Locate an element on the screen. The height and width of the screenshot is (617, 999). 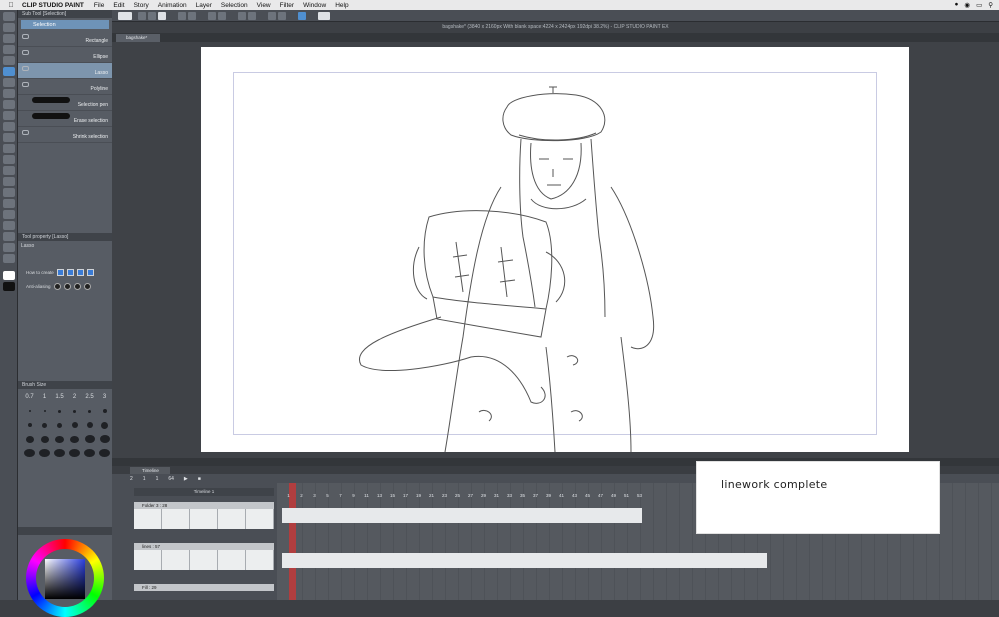
blend-tool-icon is located at coordinates (9, 170).